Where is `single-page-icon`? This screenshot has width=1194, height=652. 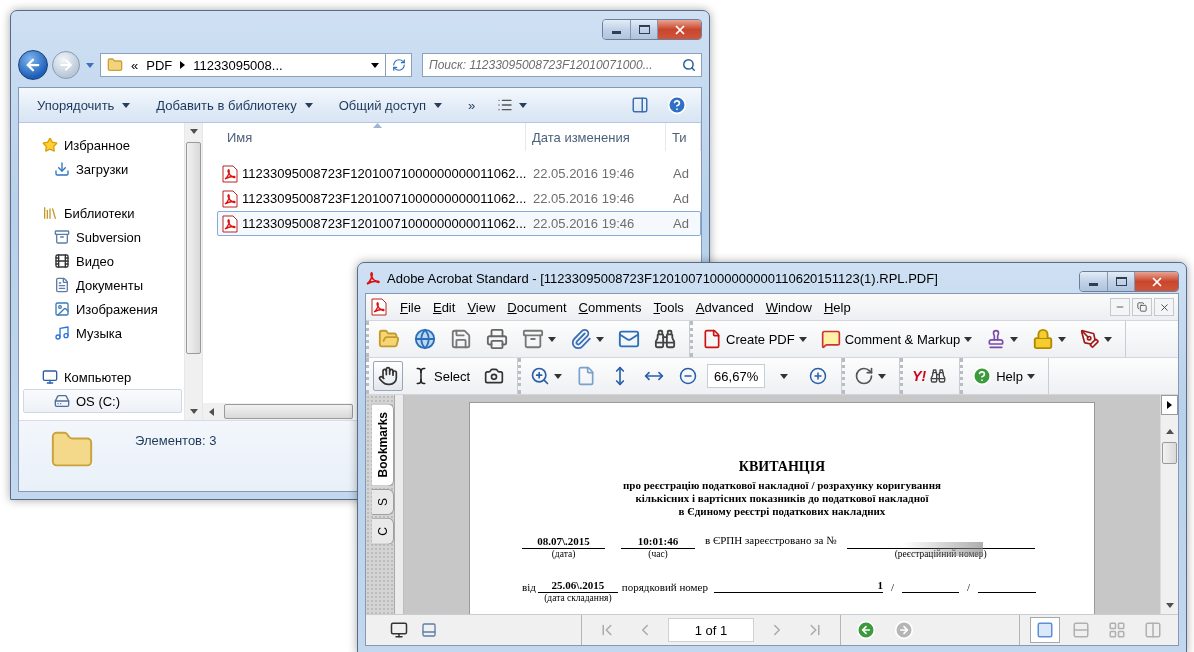
single-page-icon is located at coordinates (1045, 630).